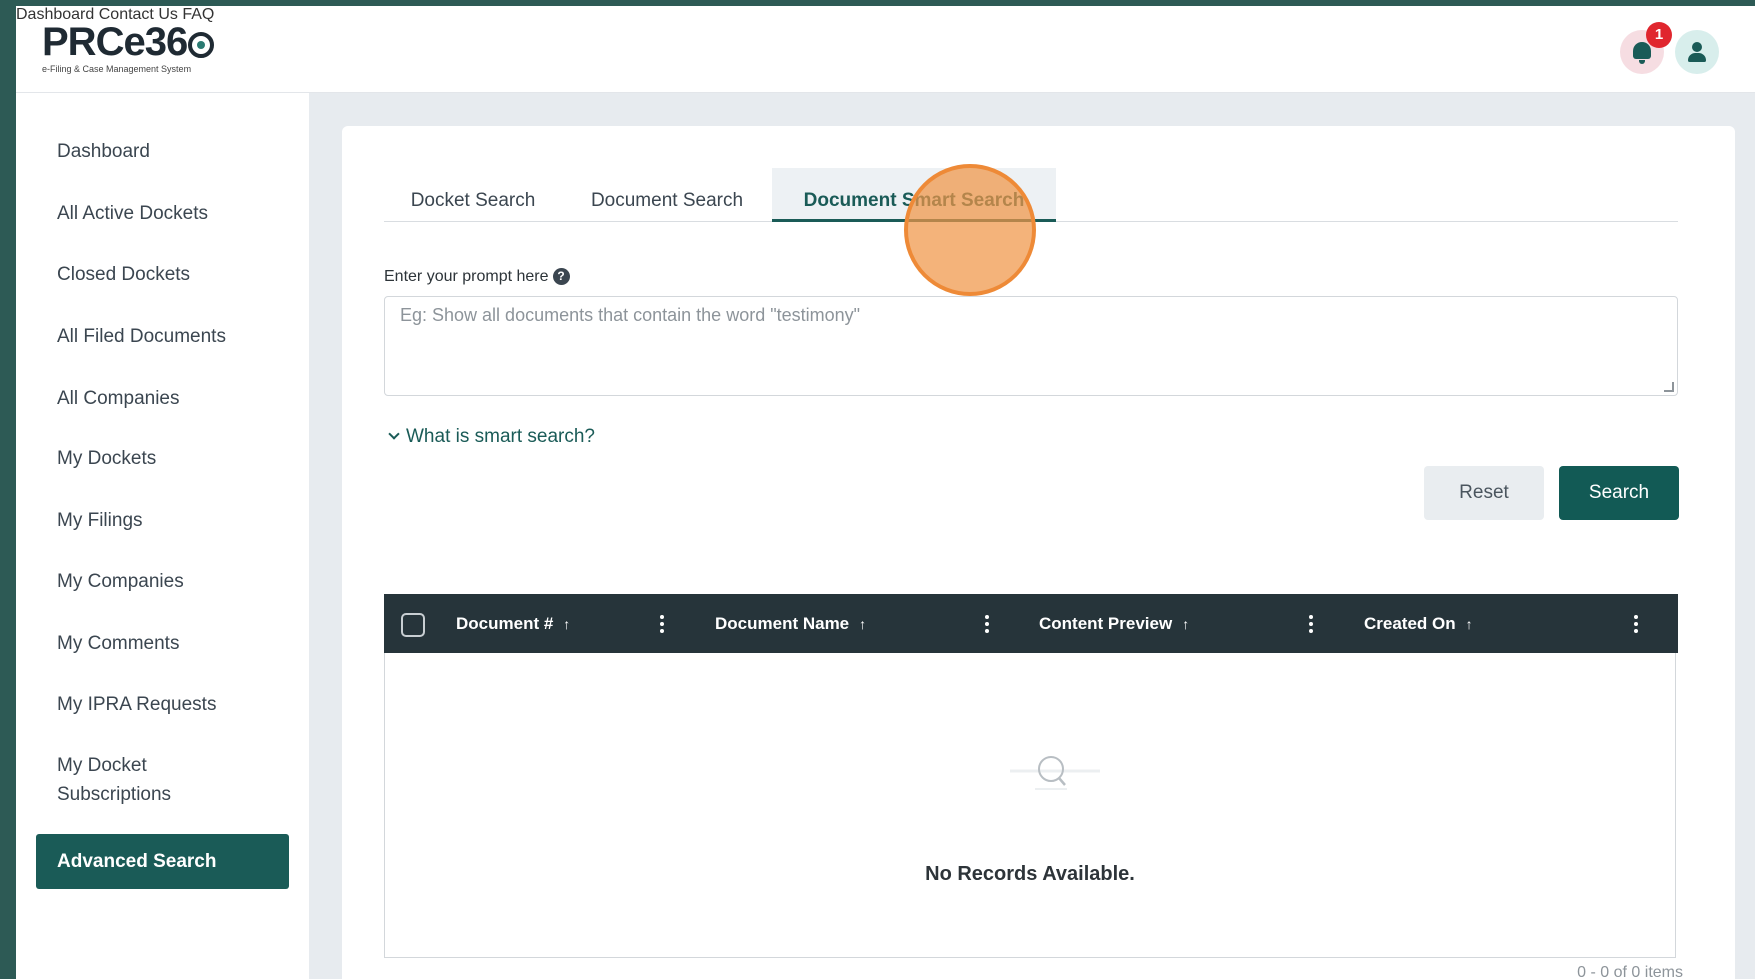 Image resolution: width=1755 pixels, height=979 pixels. Describe the element at coordinates (500, 436) in the screenshot. I see `smart-search-info-label: What is smart search?` at that location.